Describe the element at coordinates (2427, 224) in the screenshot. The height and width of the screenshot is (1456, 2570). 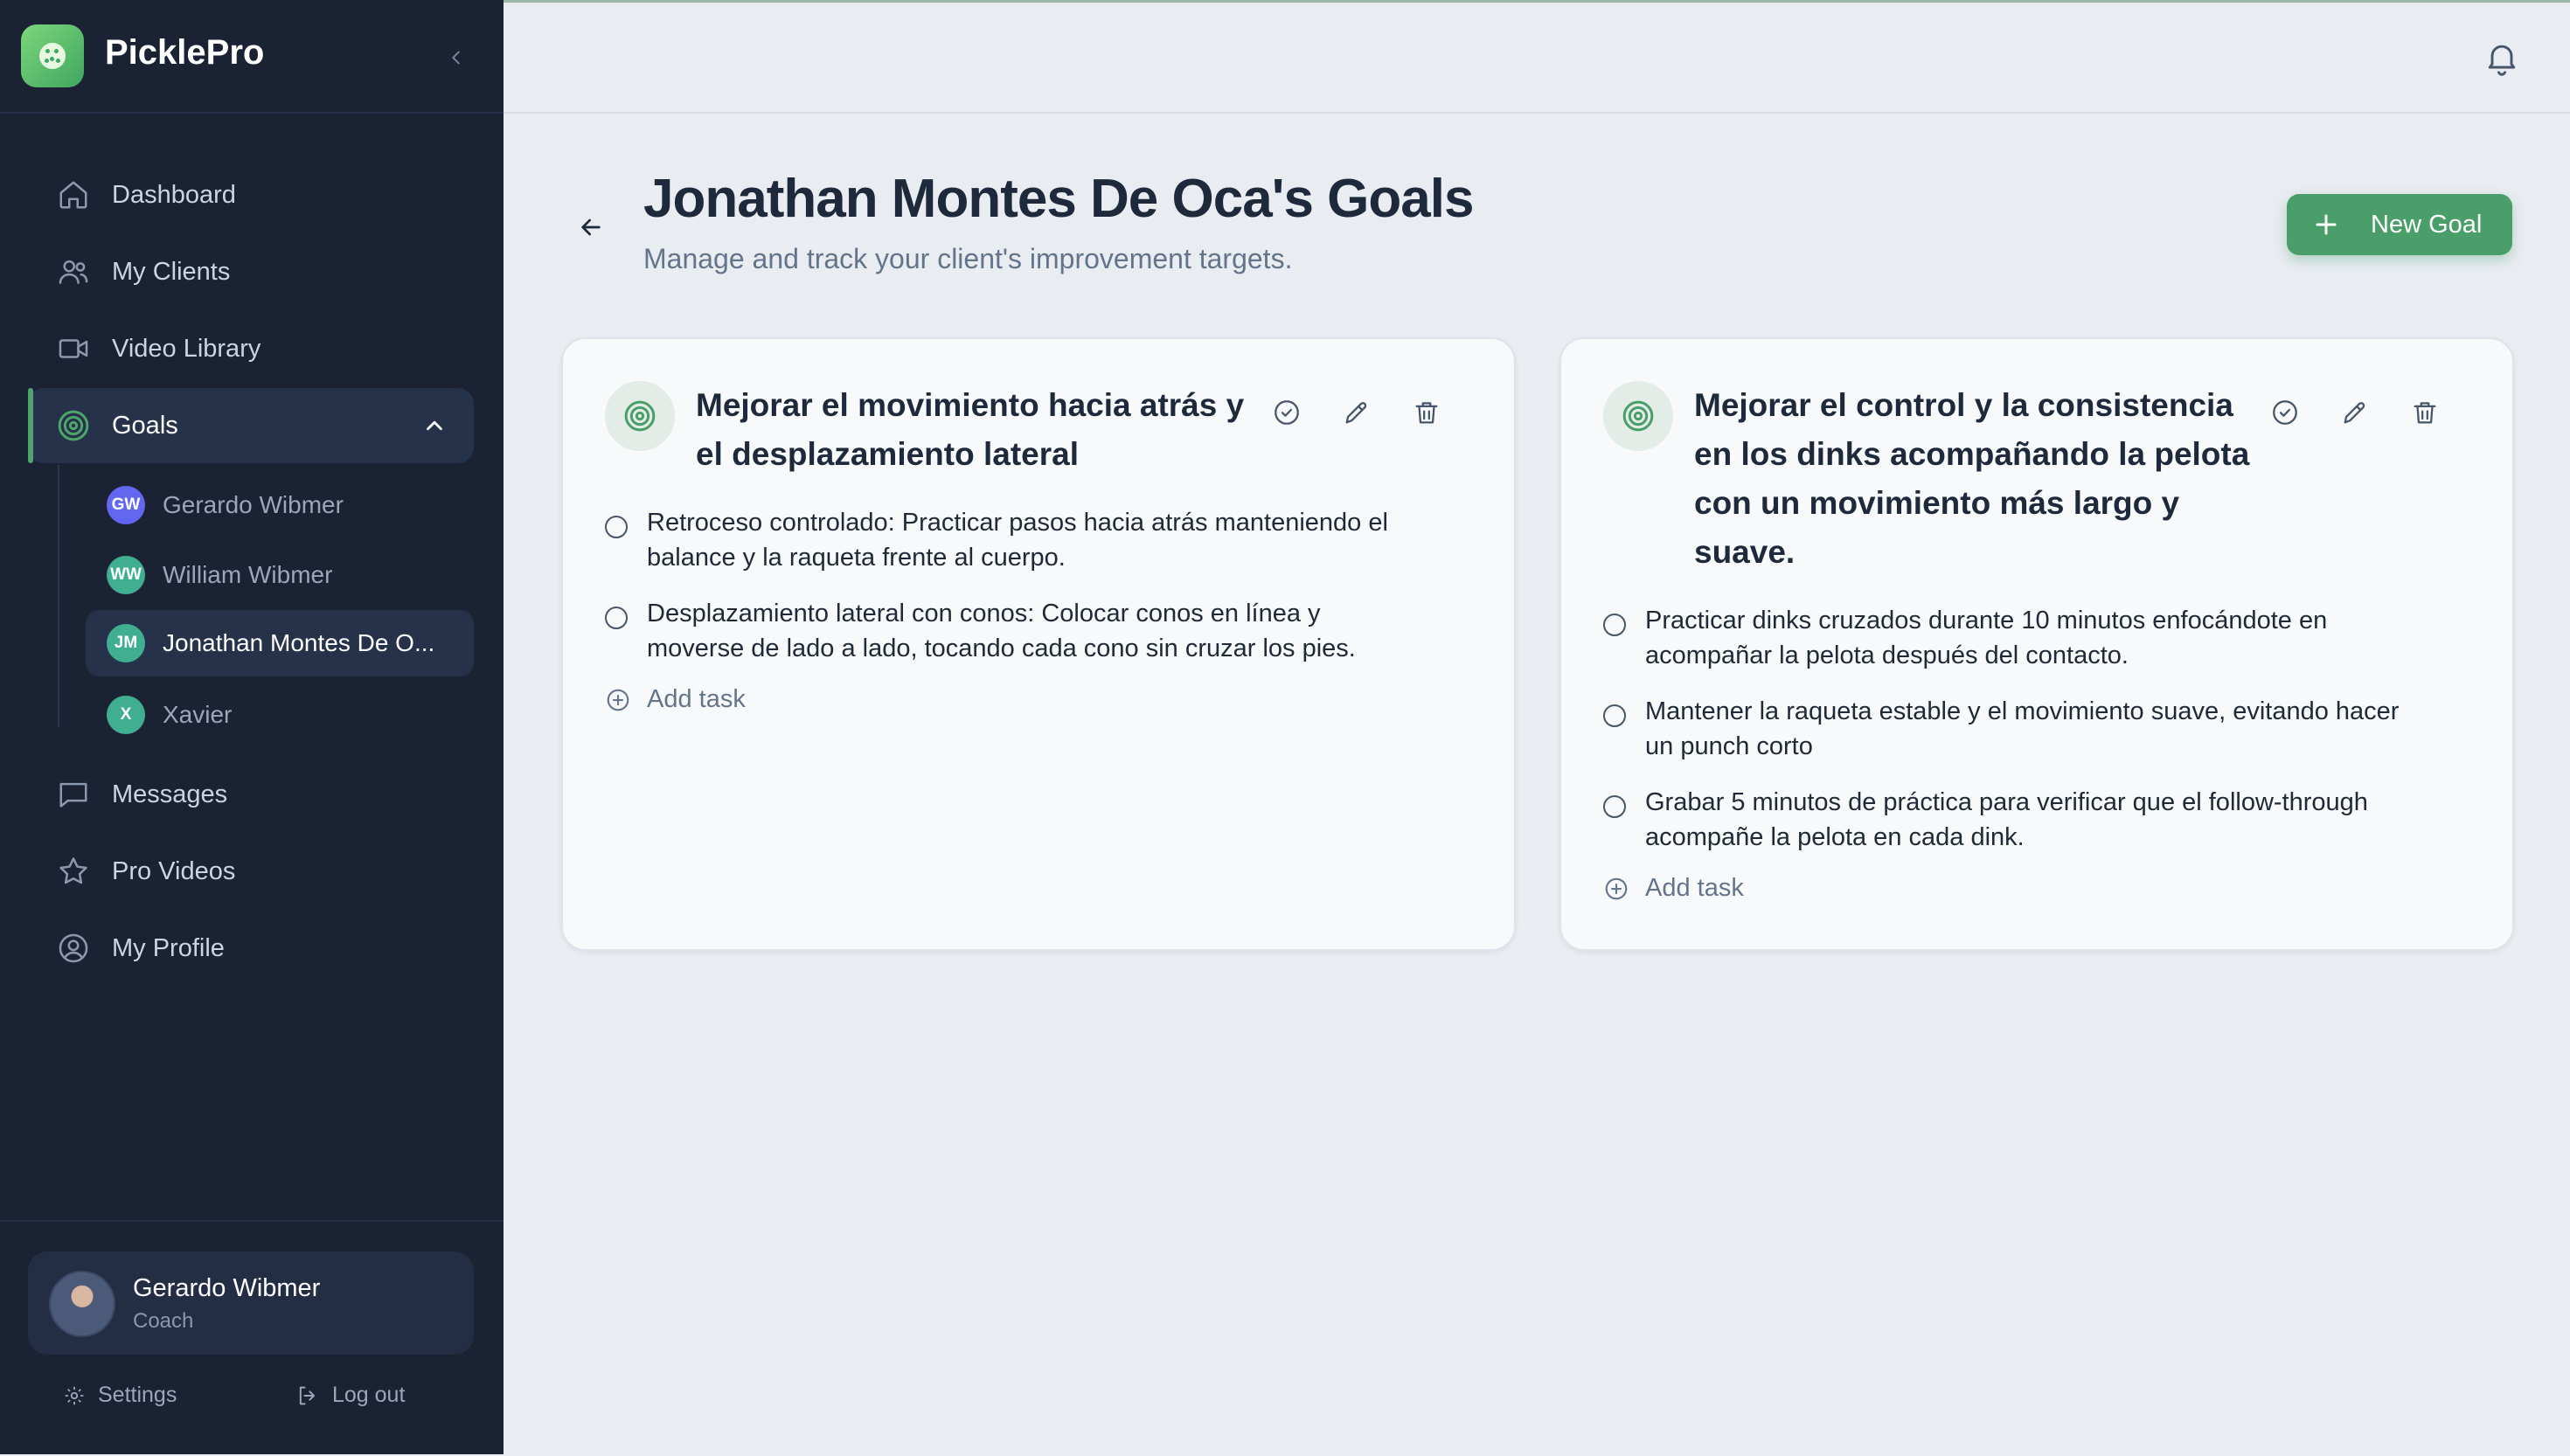
I see `new-goal-label: New Goal` at that location.